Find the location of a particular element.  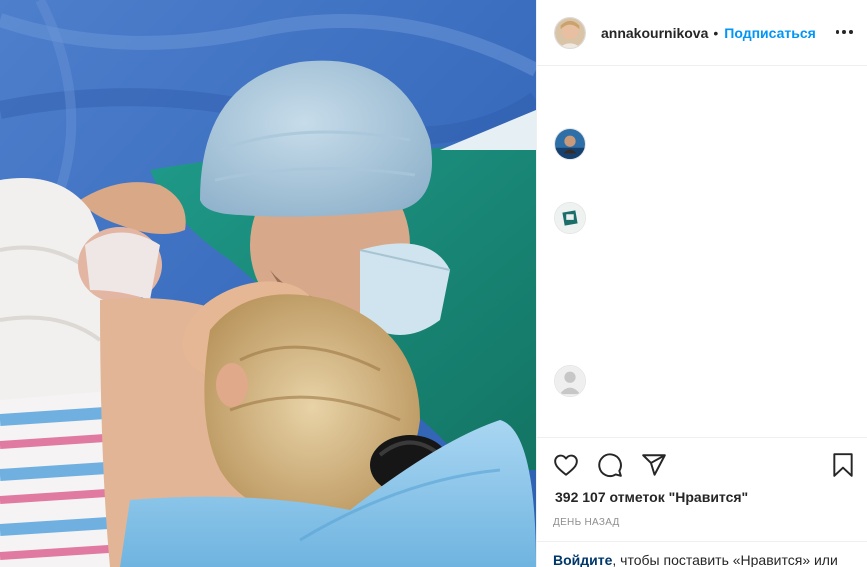

likes-count: 392 107 отметок "Нравится" is located at coordinates (651, 497).